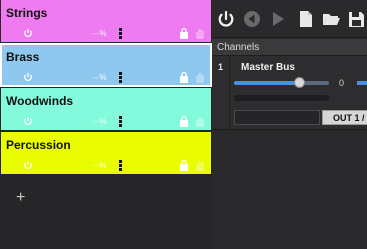 This screenshot has width=367, height=249. Describe the element at coordinates (362, 83) in the screenshot. I see `pan-slider` at that location.